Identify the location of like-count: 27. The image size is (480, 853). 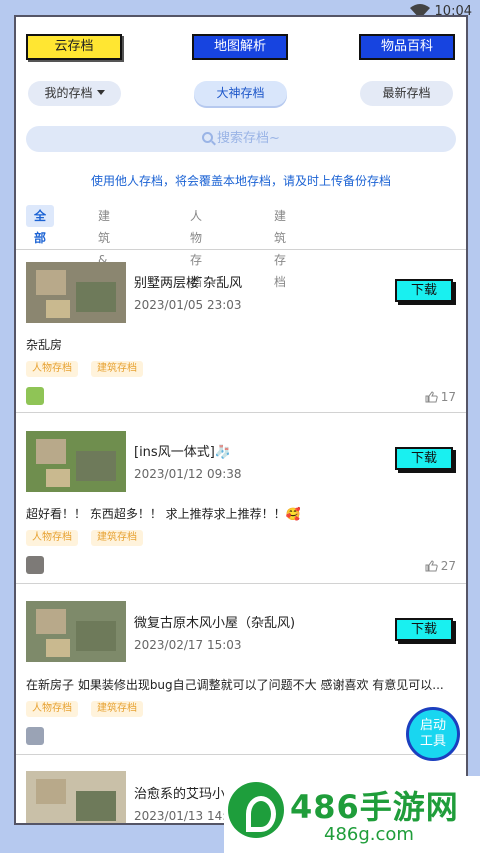
(448, 566).